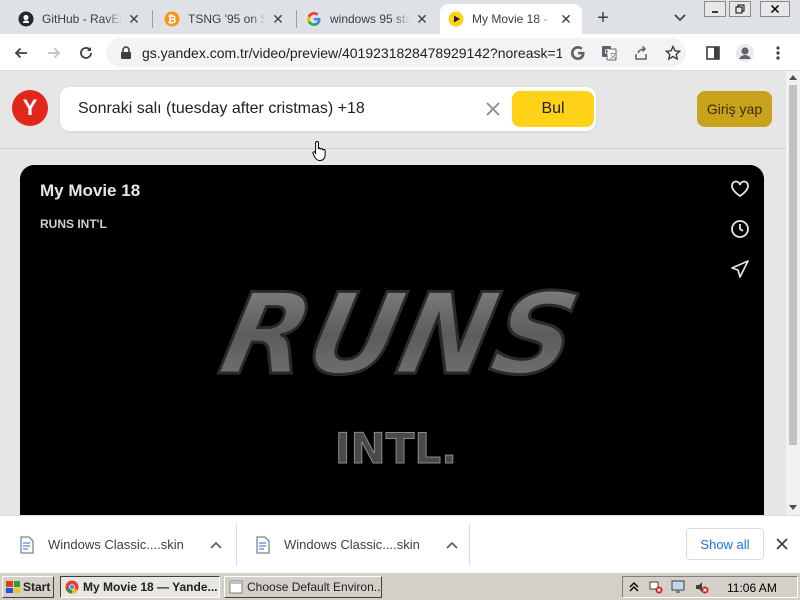 The image size is (800, 600). I want to click on windows-flag-icon, so click(13, 587).